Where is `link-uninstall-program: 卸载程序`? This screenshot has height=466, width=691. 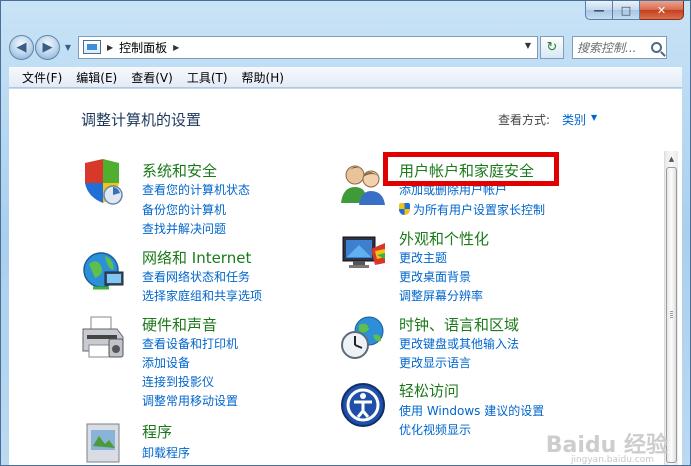
link-uninstall-program: 卸载程序 is located at coordinates (166, 452).